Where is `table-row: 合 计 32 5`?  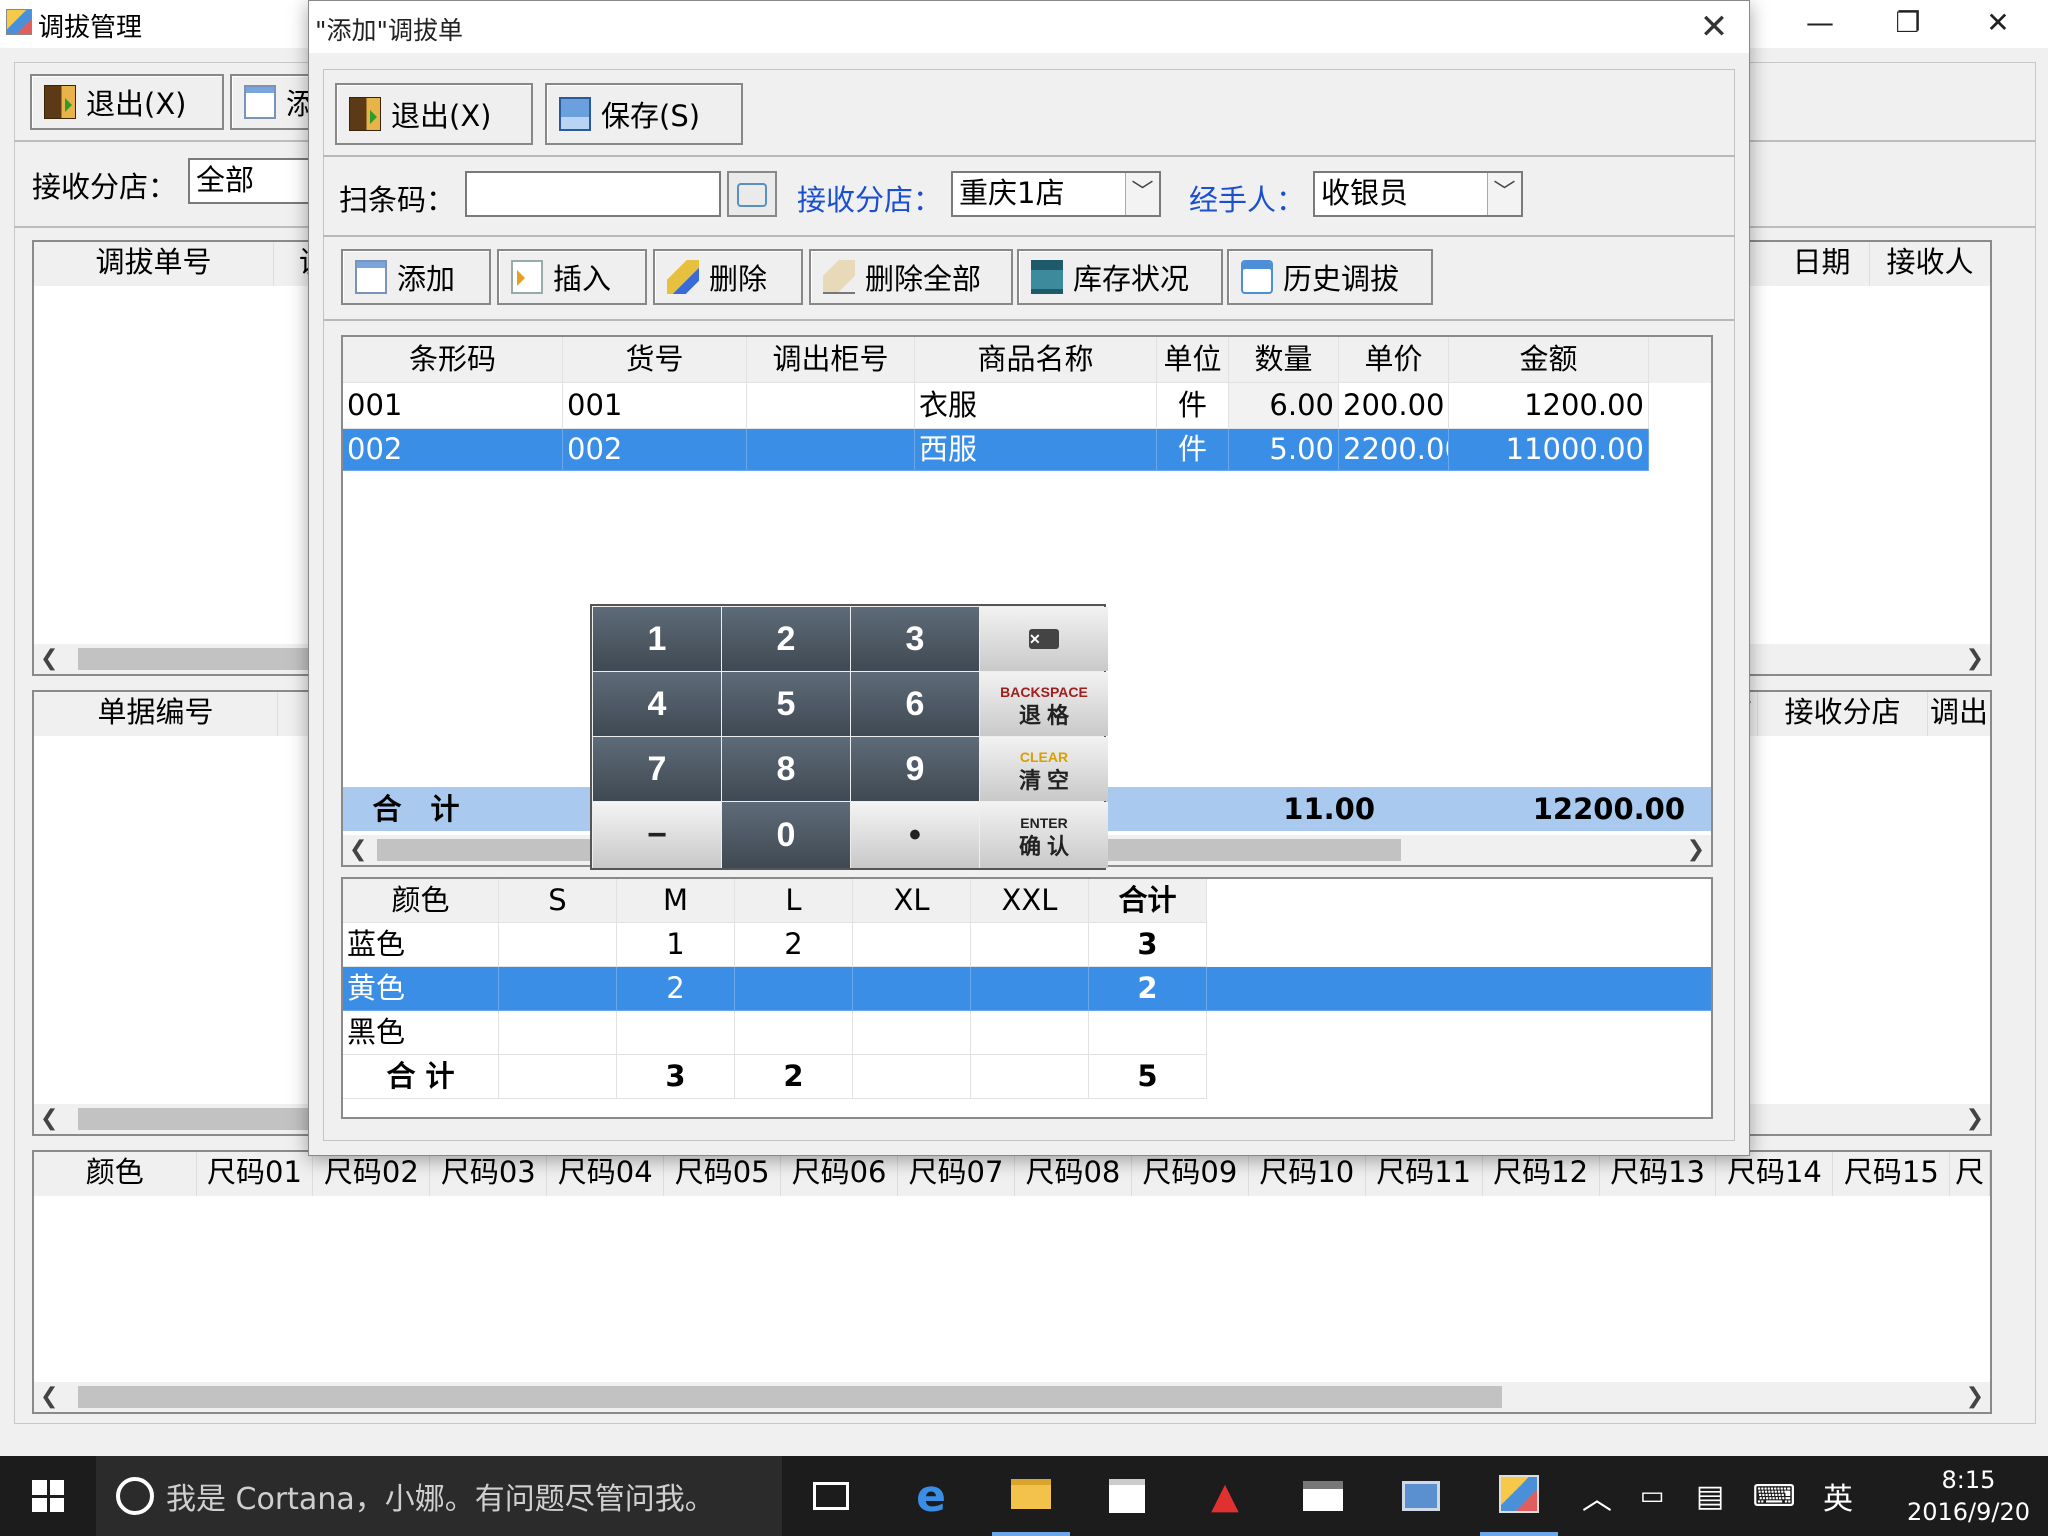
table-row: 合 计 32 5 is located at coordinates (1027, 1077).